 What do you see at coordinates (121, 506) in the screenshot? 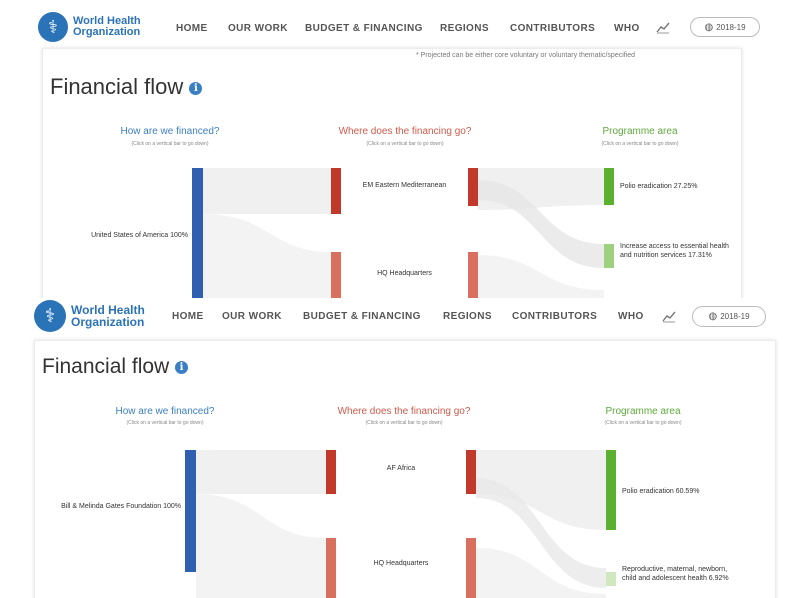
I see `source-label: Bill & Melinda Gates Foundation 100%` at bounding box center [121, 506].